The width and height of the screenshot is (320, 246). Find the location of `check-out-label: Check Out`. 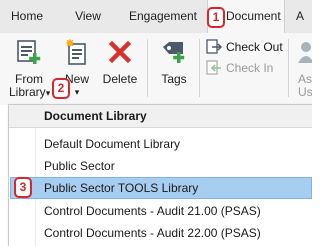

check-out-label: Check Out is located at coordinates (254, 47).